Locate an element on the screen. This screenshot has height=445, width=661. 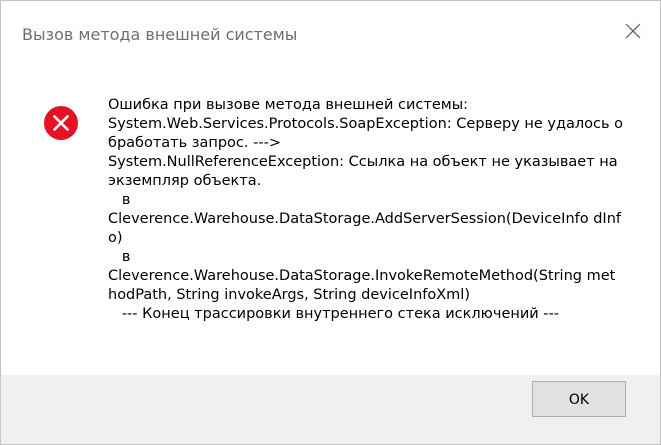
window-title: Вызов метода внешней системы is located at coordinates (160, 34).